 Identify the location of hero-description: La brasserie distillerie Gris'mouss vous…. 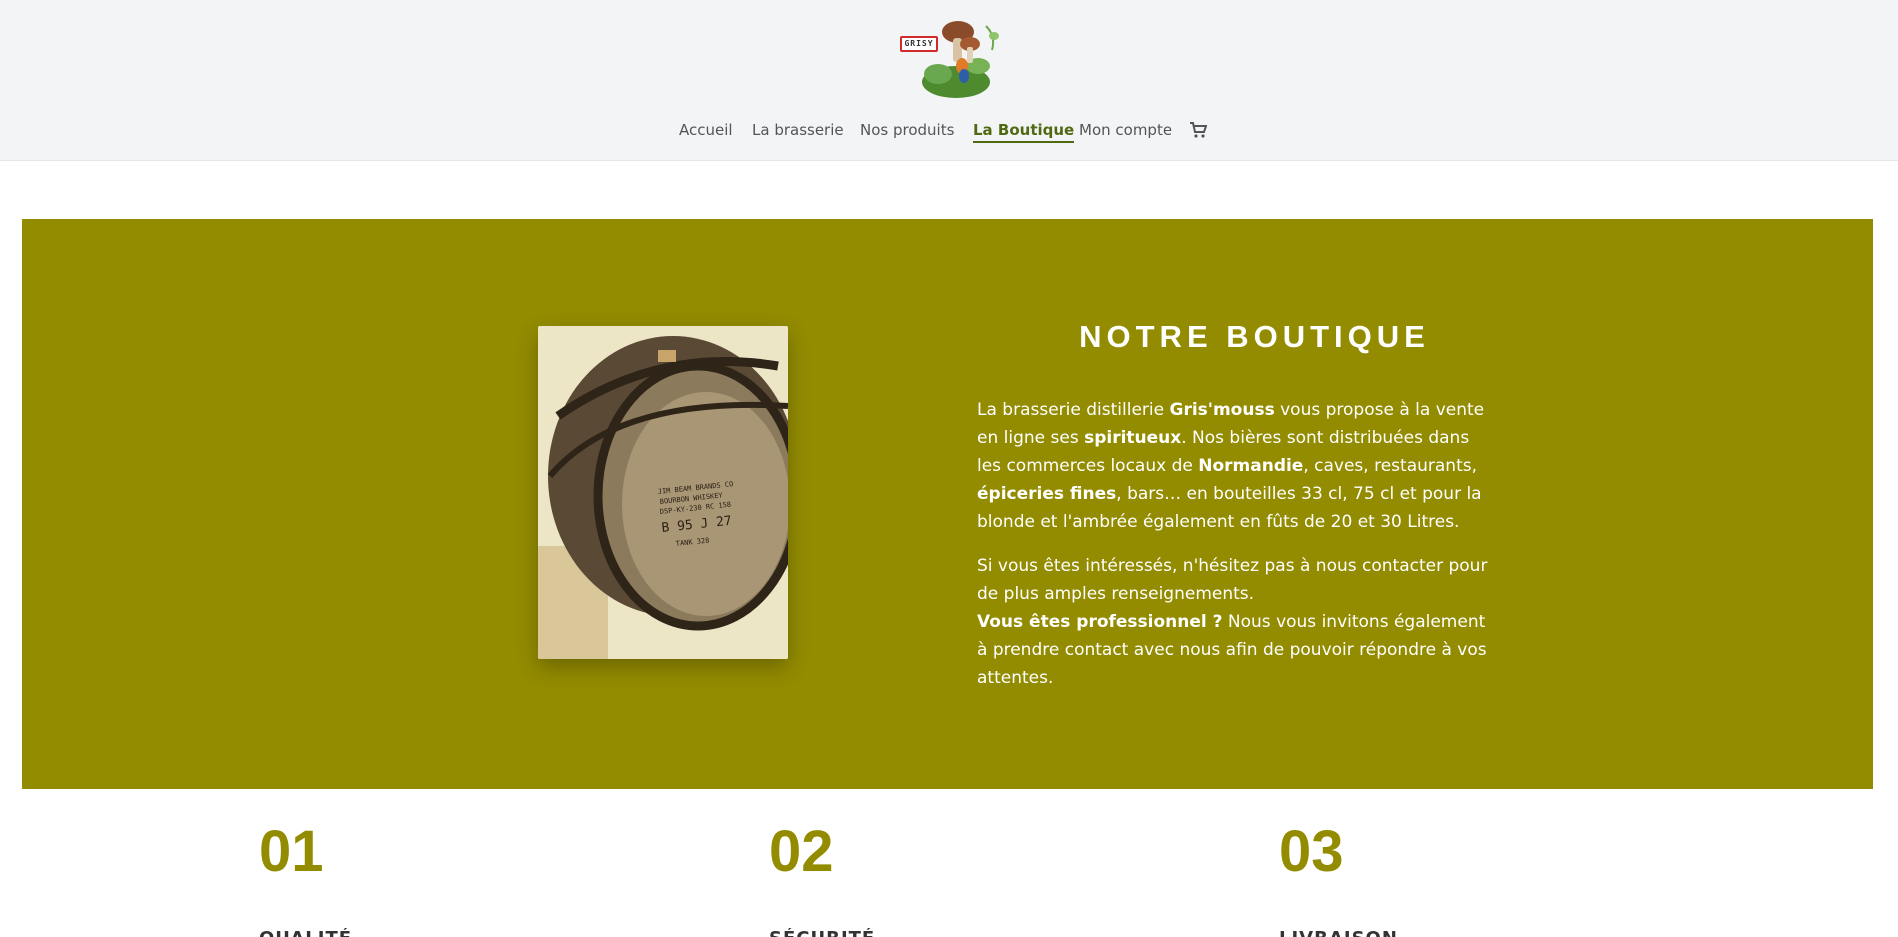
(1237, 552).